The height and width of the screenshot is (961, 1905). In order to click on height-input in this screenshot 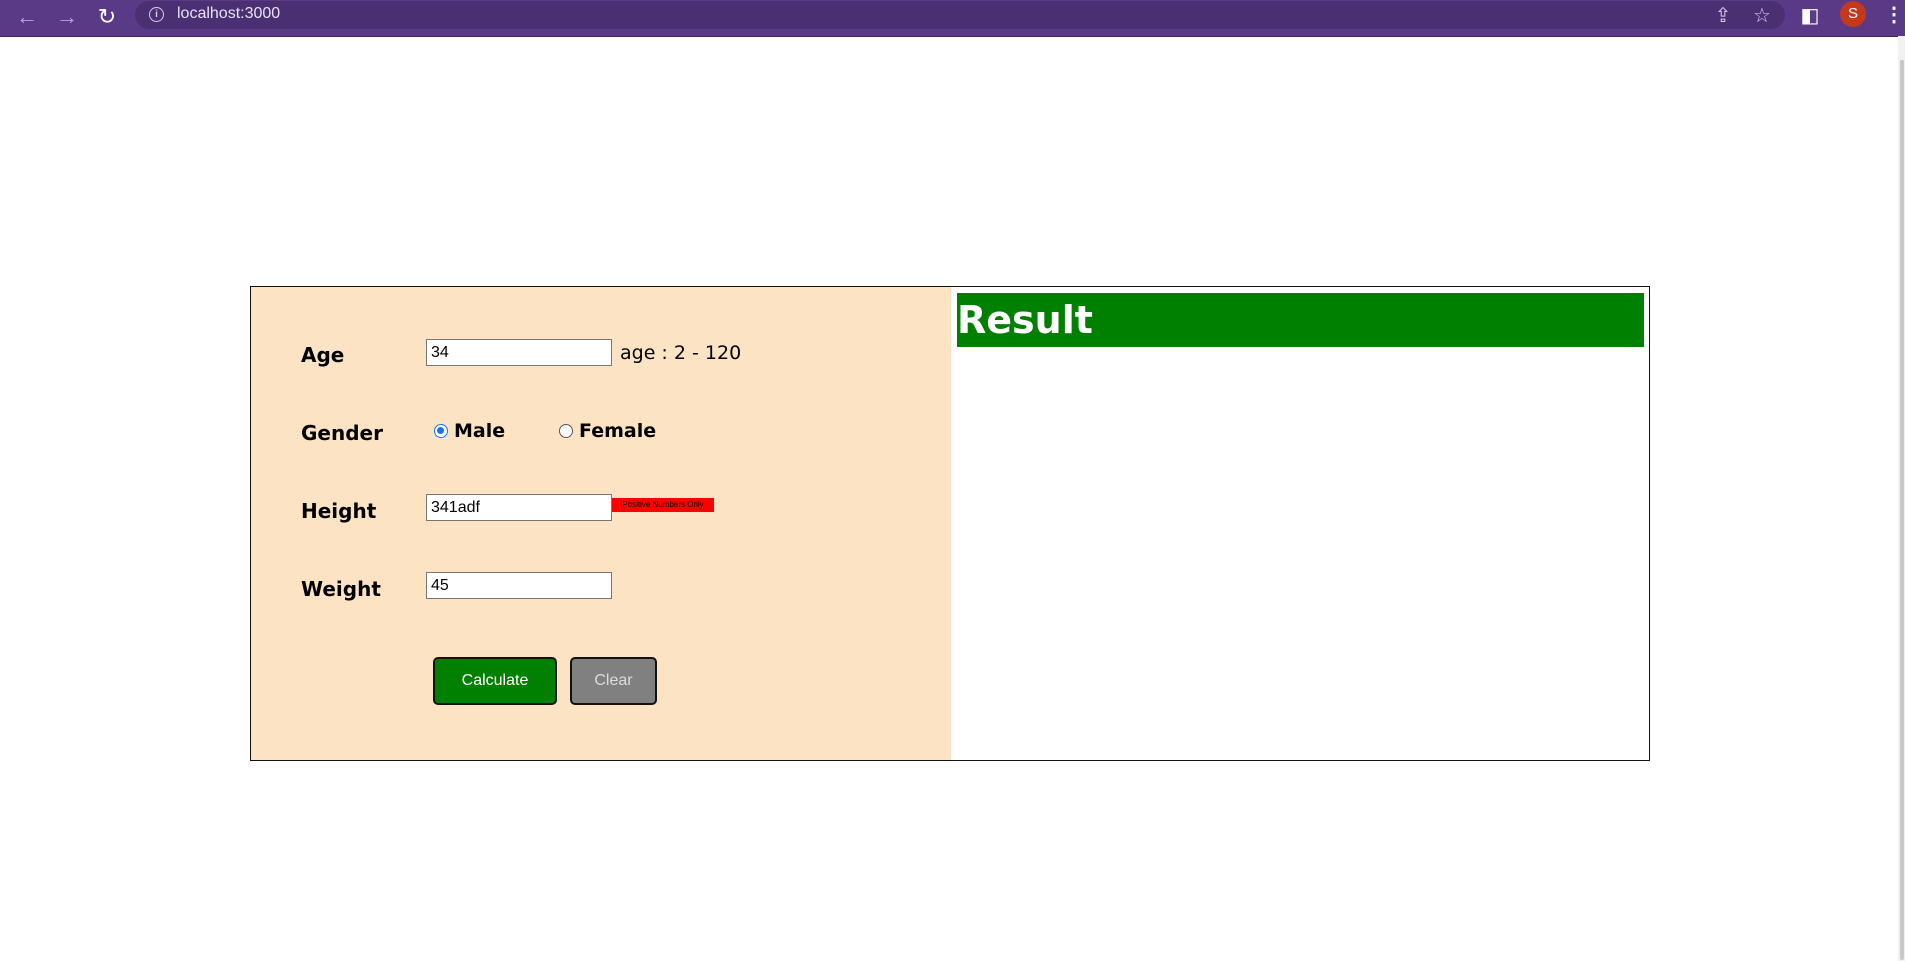, I will do `click(519, 507)`.